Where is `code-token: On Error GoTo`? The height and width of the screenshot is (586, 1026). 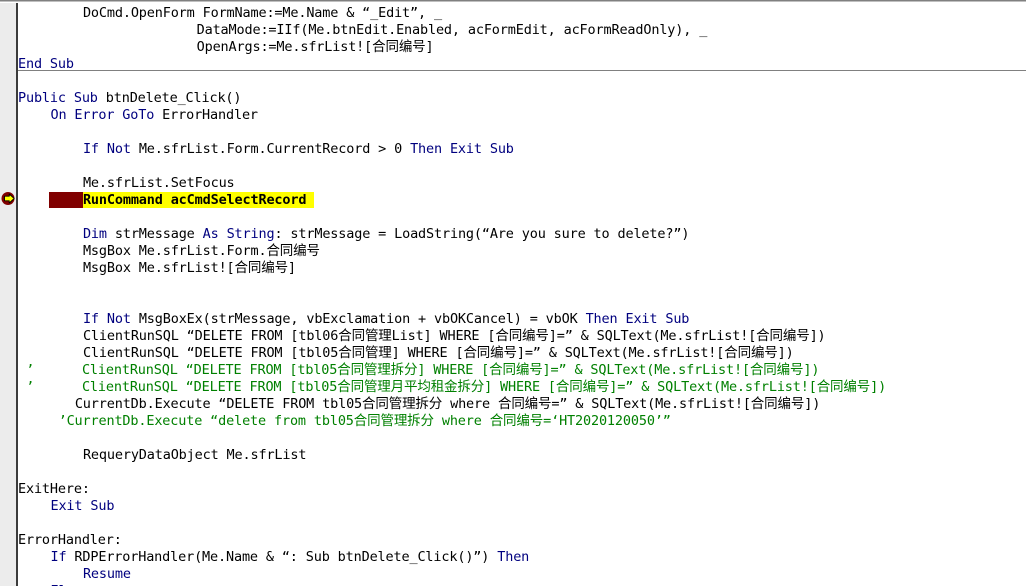 code-token: On Error GoTo is located at coordinates (106, 115).